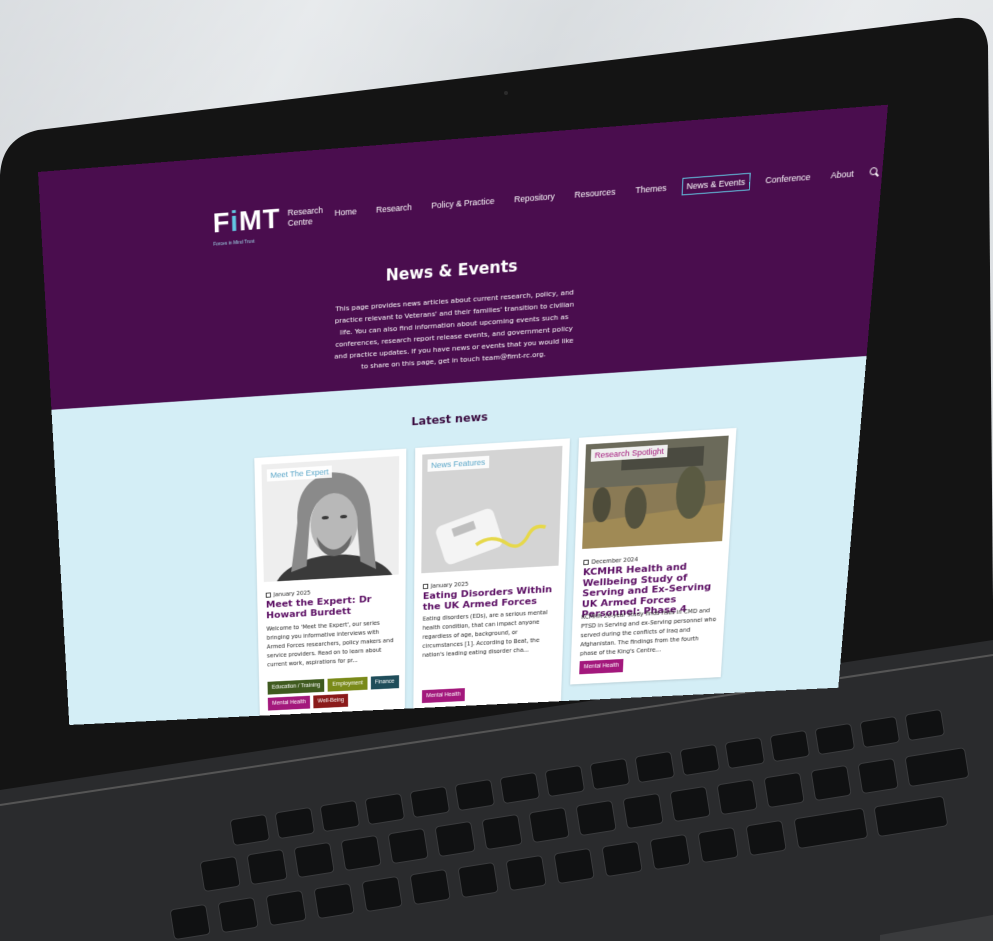 This screenshot has width=993, height=941. Describe the element at coordinates (595, 193) in the screenshot. I see `nav-resources: Resources` at that location.